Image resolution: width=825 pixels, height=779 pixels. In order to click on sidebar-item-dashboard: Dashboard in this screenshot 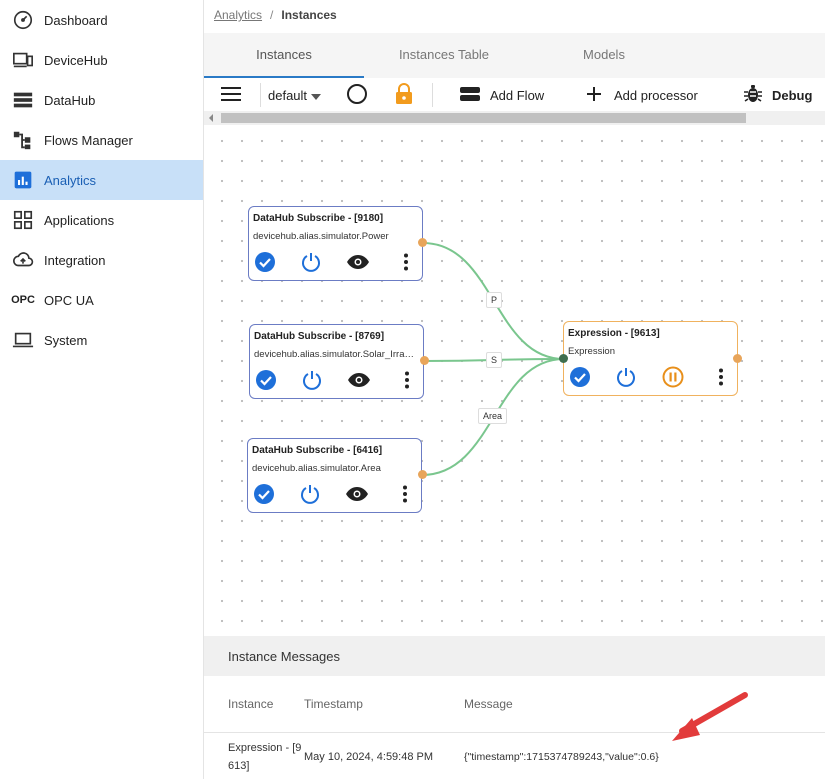, I will do `click(101, 20)`.